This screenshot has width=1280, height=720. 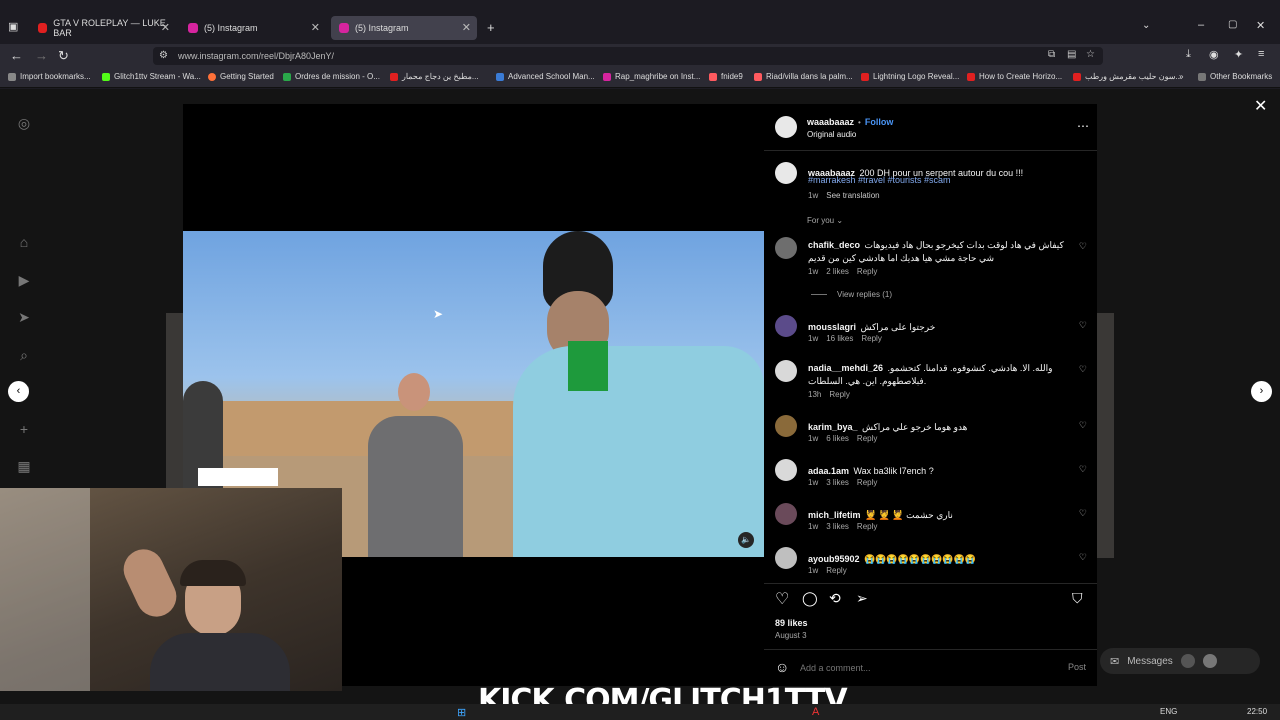 I want to click on direct-messages-icon: ➤, so click(x=24, y=317).